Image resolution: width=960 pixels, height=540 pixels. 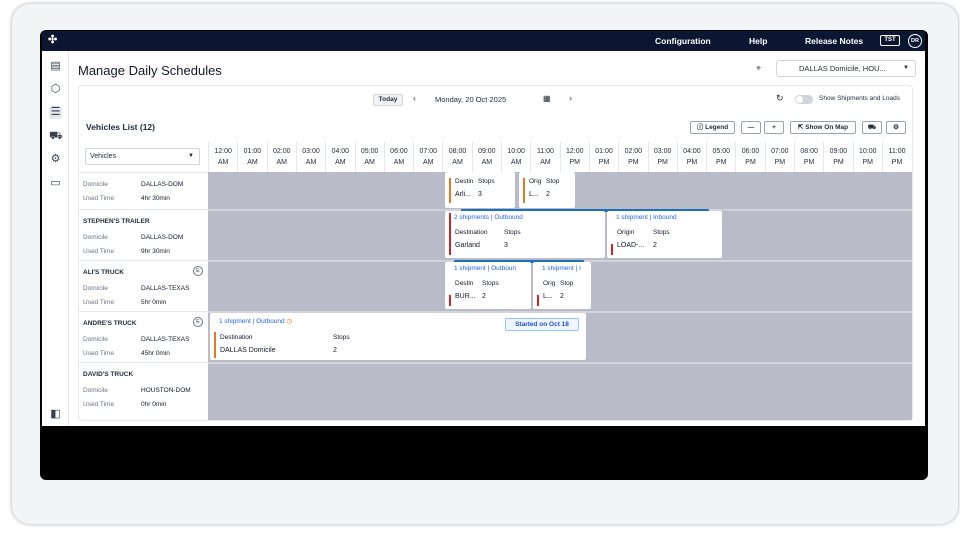 I want to click on next-day-chevron-icon: ›, so click(x=570, y=98).